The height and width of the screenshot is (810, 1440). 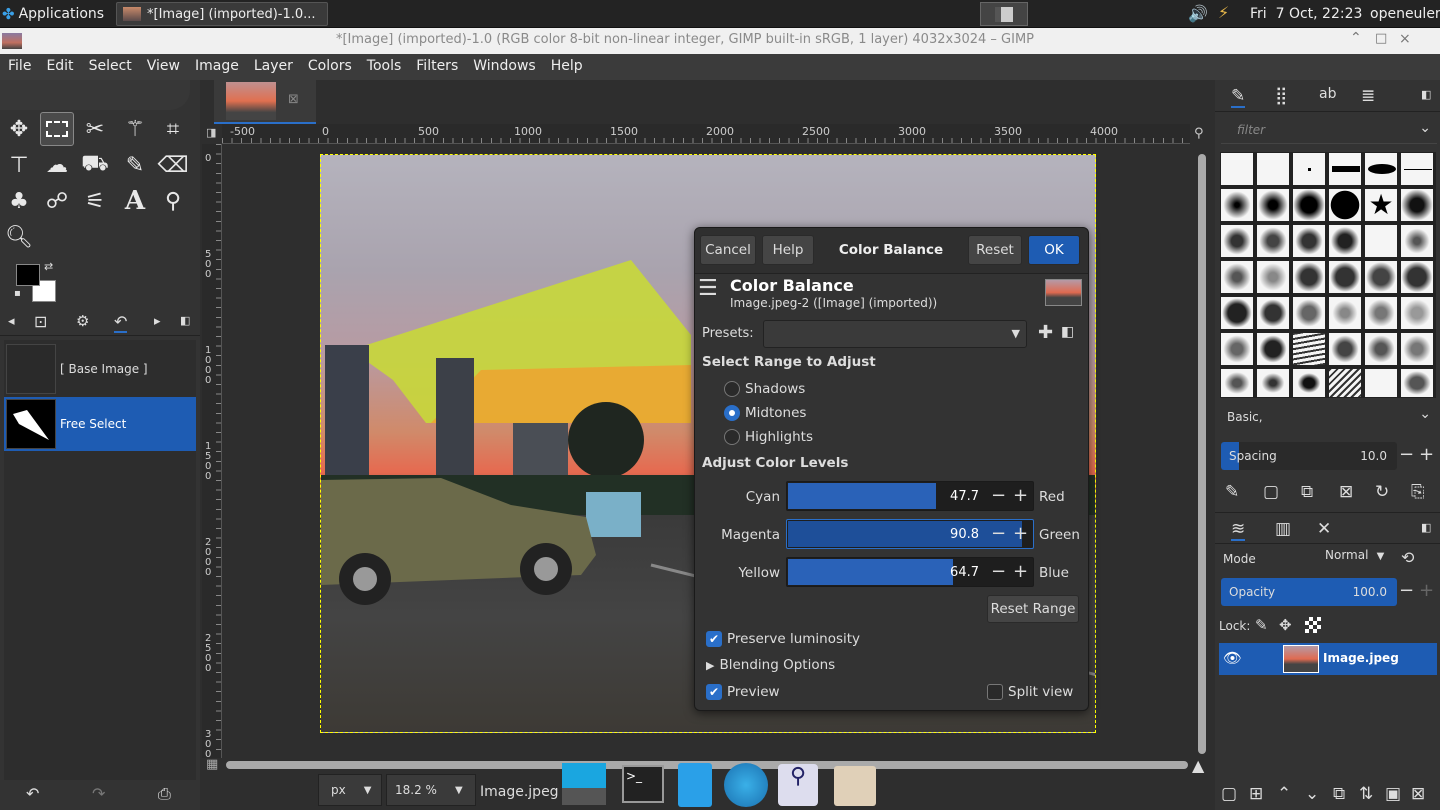 What do you see at coordinates (216, 67) in the screenshot?
I see `menu-image: Image` at bounding box center [216, 67].